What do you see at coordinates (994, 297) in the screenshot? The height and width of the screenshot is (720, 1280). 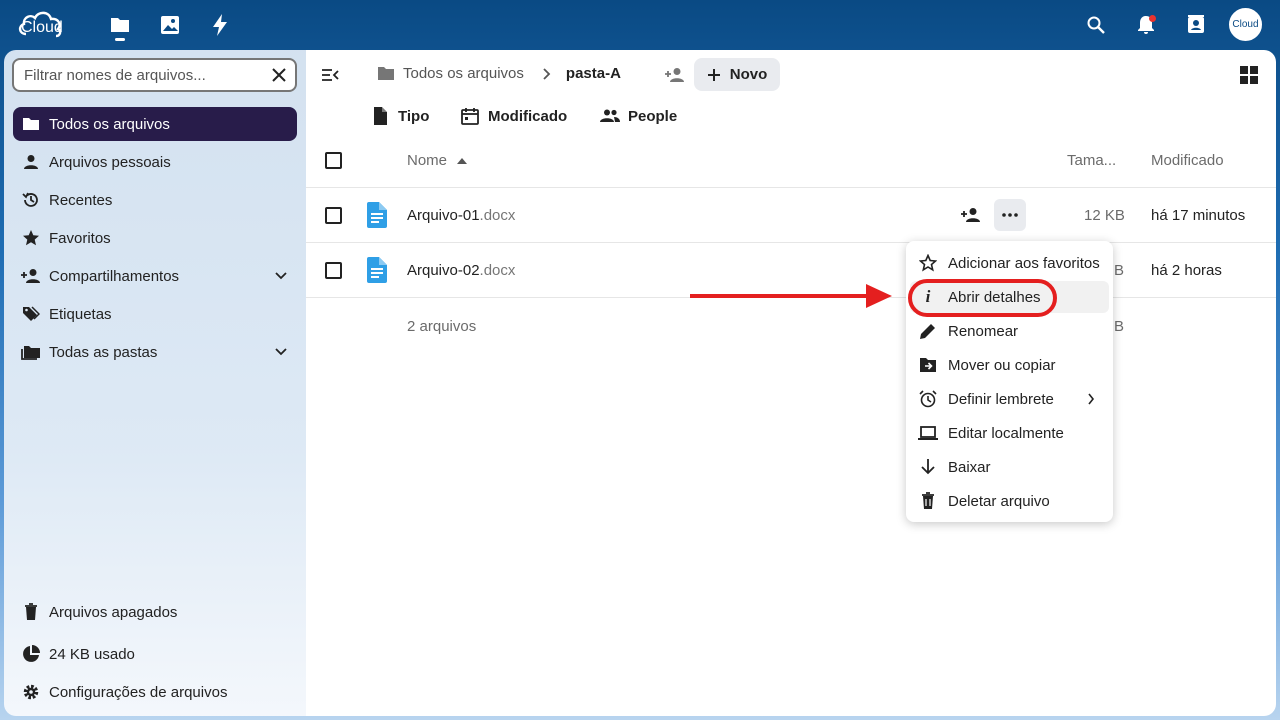 I see `menu-item-label: Abrir detalhes` at bounding box center [994, 297].